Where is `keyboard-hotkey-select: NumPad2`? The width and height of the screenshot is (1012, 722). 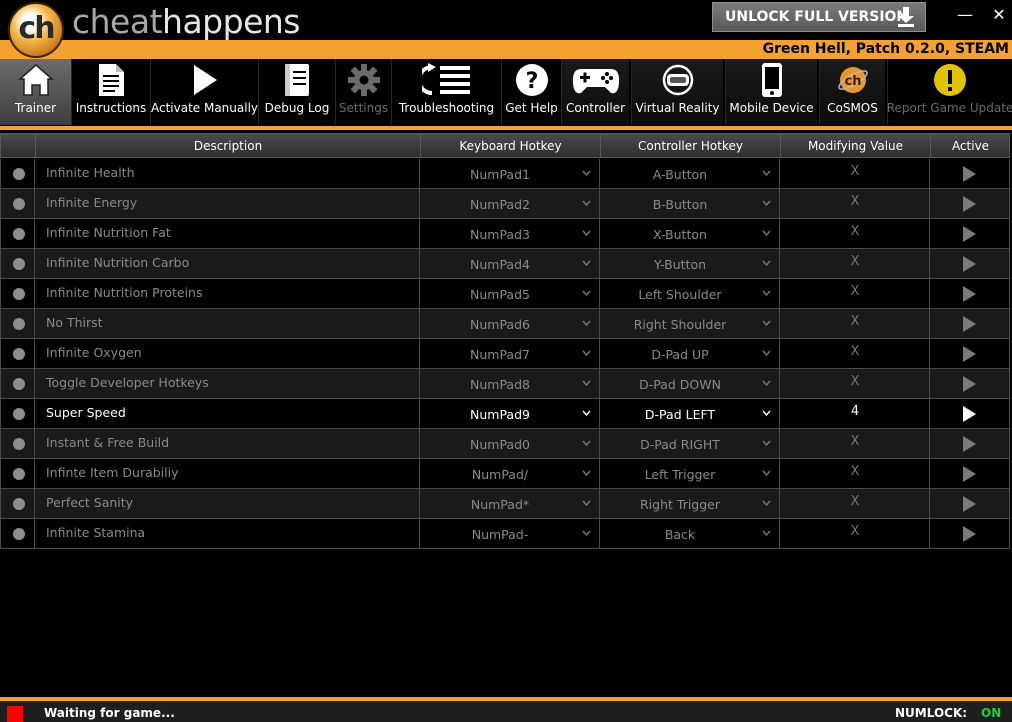
keyboard-hotkey-select: NumPad2 is located at coordinates (510, 203).